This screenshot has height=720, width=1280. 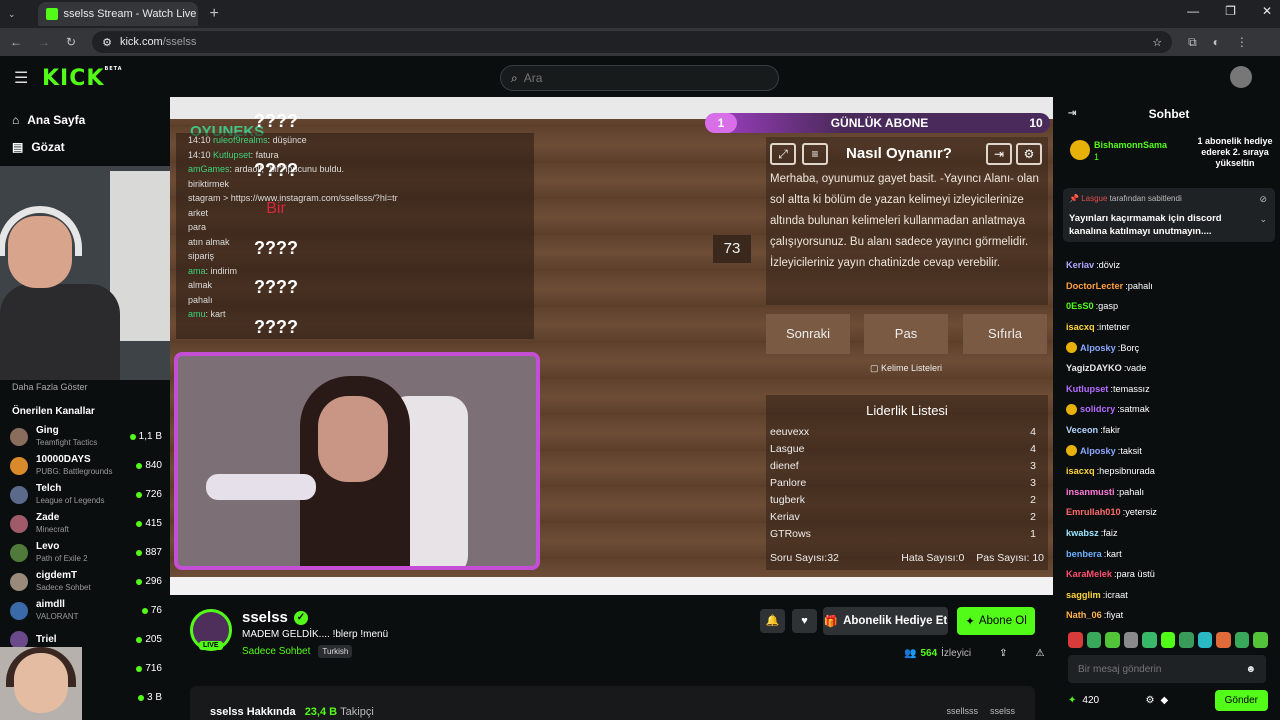 What do you see at coordinates (1072, 113) in the screenshot?
I see `collapse-chat-icon: ⇥` at bounding box center [1072, 113].